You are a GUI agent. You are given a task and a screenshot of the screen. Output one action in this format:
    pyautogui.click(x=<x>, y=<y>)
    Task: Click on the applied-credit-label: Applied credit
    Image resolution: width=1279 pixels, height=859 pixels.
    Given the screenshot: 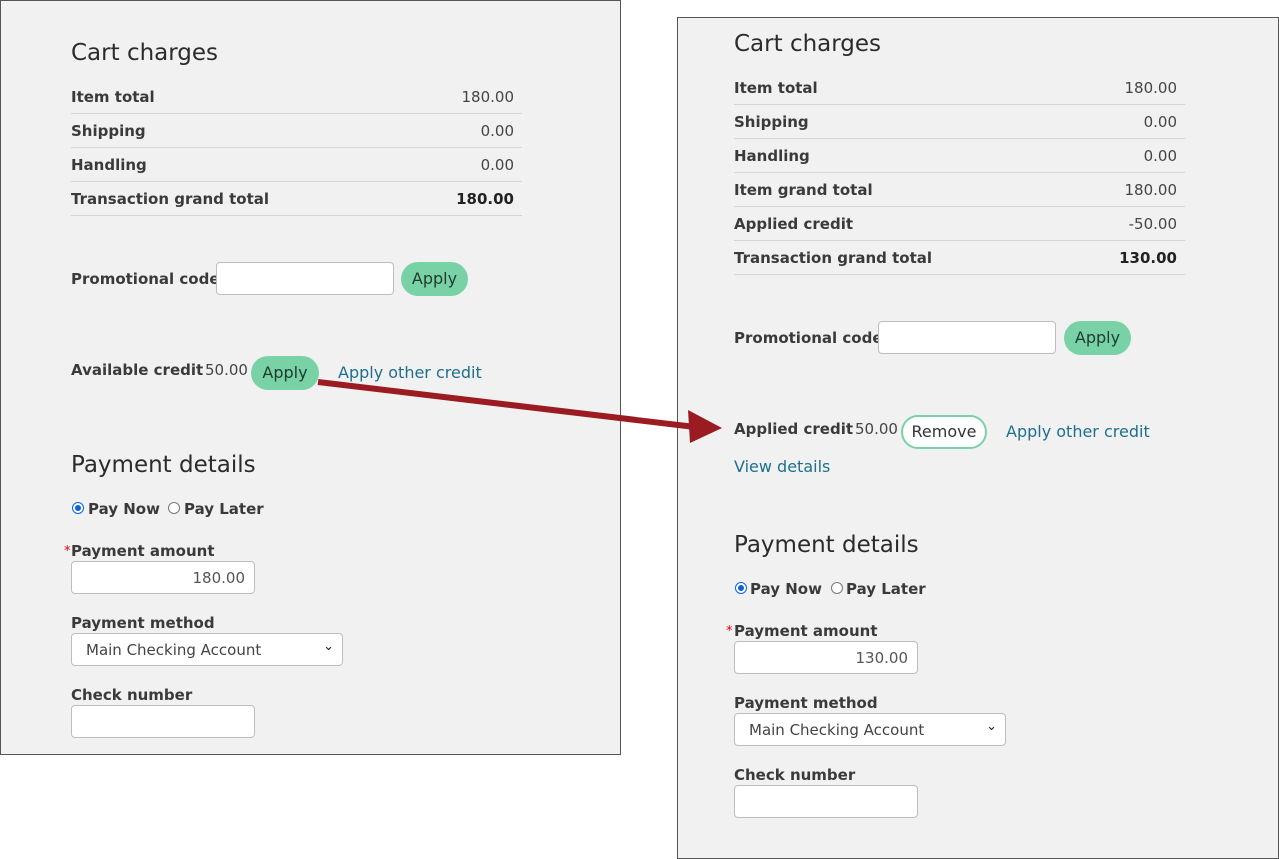 What is the action you would take?
    pyautogui.click(x=794, y=429)
    